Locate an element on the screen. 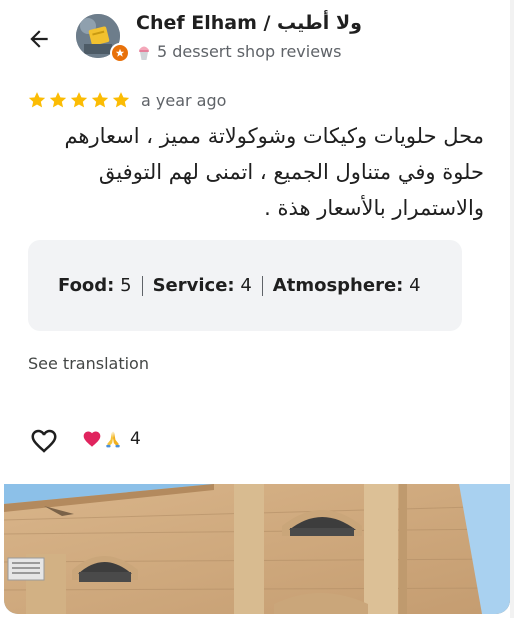 This screenshot has width=514, height=618. local-guide-badge is located at coordinates (120, 53).